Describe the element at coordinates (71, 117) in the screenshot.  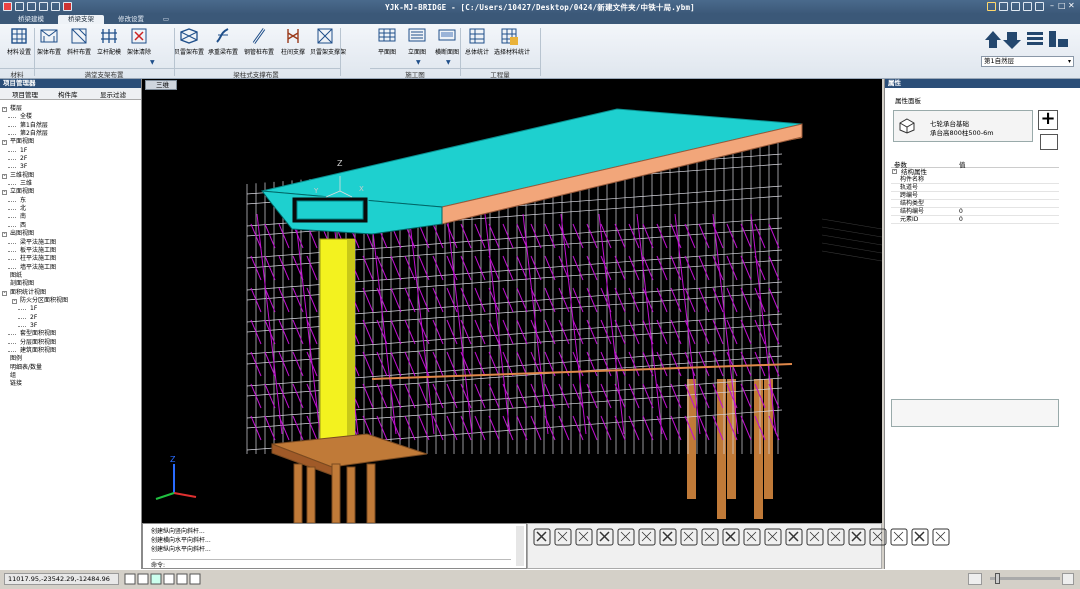
I see `tree-node: 全楼` at that location.